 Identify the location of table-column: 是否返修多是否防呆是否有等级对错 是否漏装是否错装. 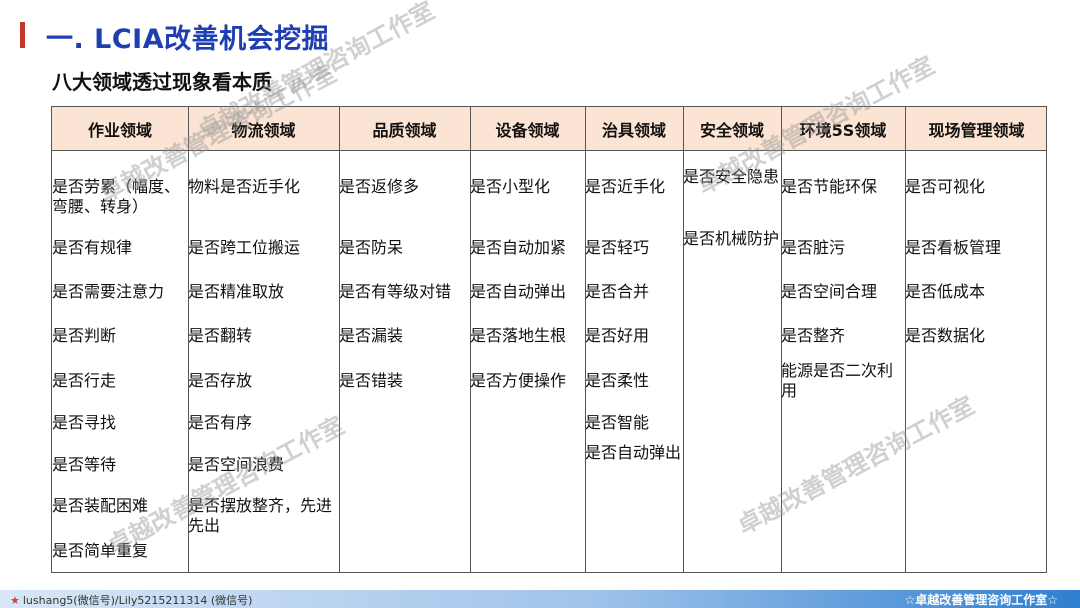
(404, 361).